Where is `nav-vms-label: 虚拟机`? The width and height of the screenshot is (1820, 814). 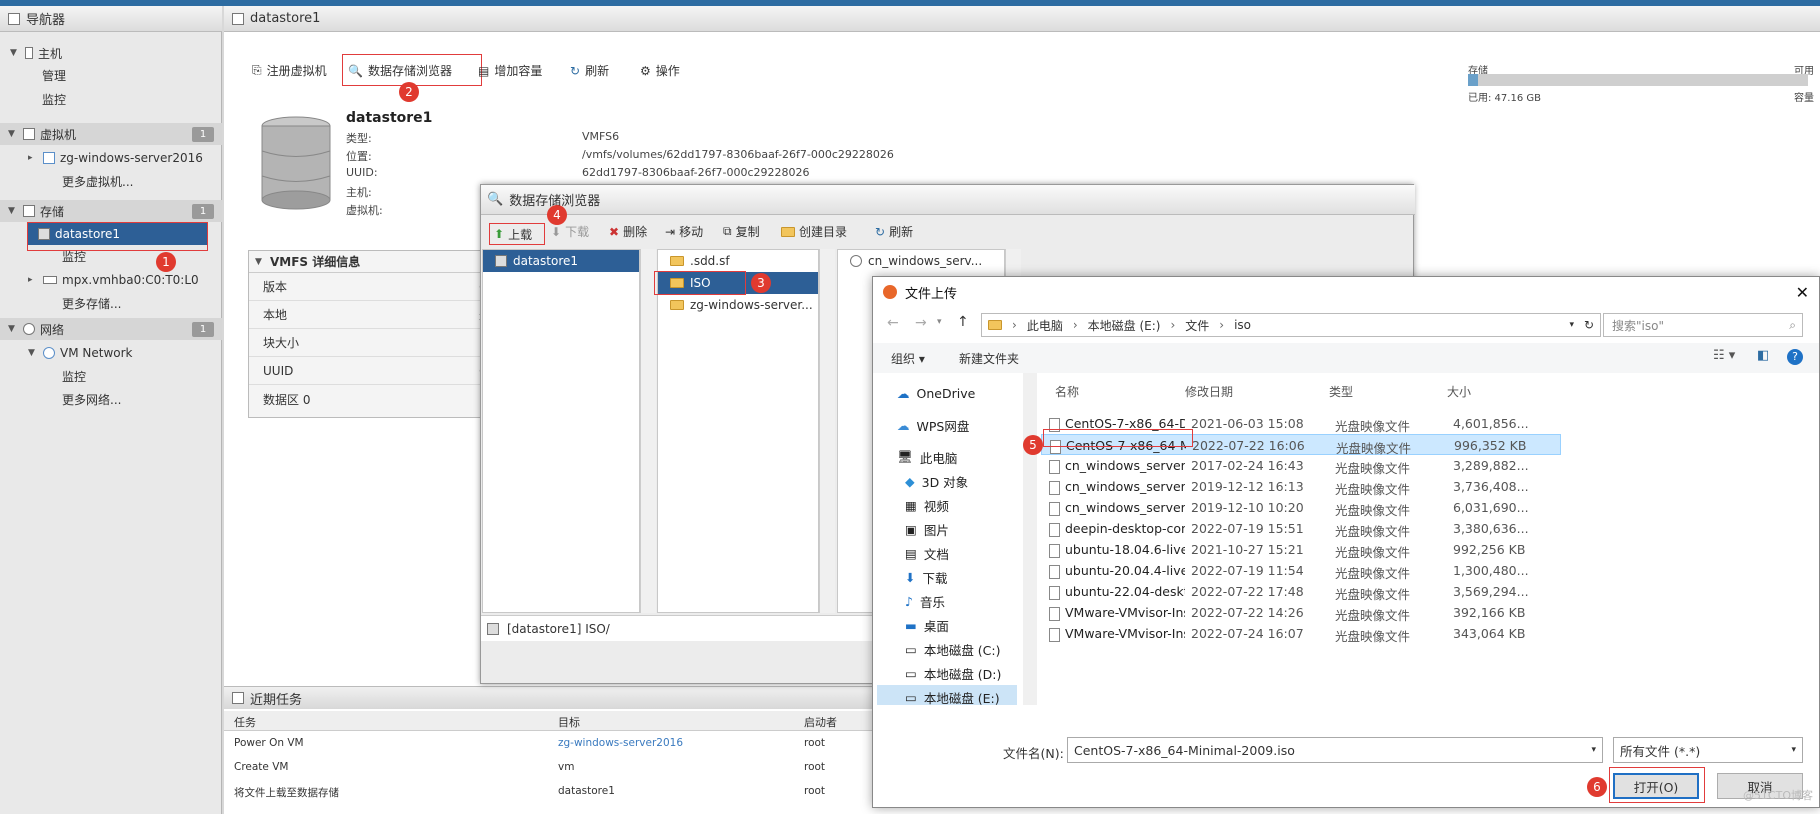
nav-vms-label: 虚拟机 is located at coordinates (58, 134).